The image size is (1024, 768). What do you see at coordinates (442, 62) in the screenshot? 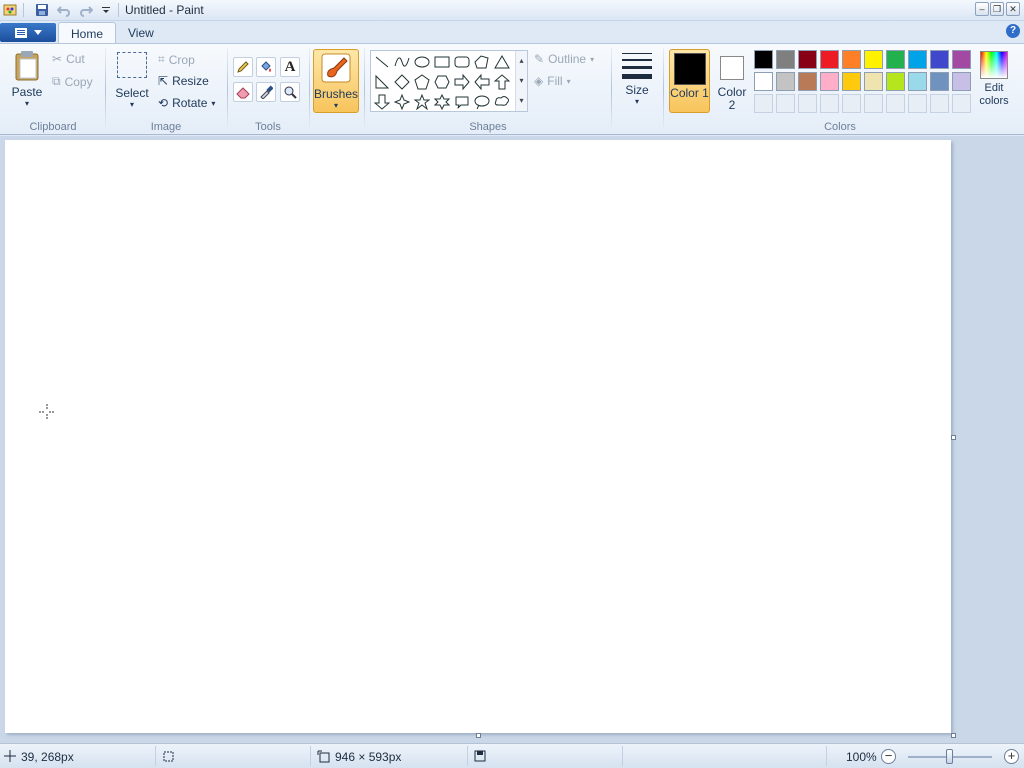
I see `rectangle-shape-icon` at bounding box center [442, 62].